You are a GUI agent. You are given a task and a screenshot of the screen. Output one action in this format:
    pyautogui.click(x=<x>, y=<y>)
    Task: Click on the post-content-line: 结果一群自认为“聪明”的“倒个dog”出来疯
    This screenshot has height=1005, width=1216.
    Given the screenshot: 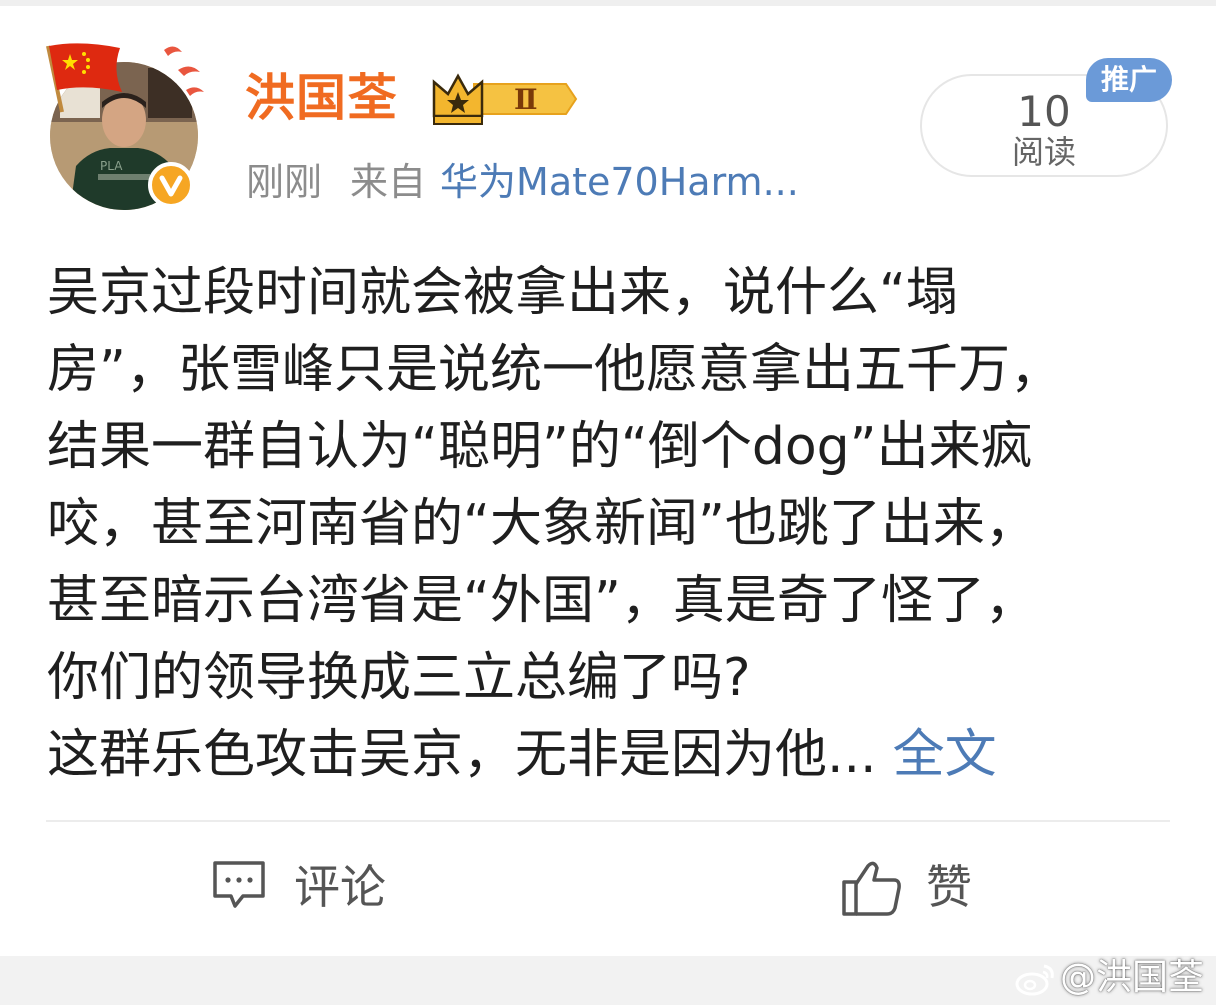 What is the action you would take?
    pyautogui.click(x=540, y=447)
    